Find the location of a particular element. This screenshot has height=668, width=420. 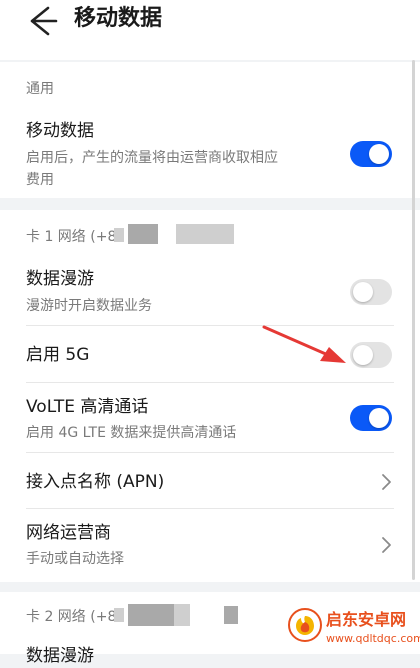

app-bar: 移动数据 is located at coordinates (210, 30).